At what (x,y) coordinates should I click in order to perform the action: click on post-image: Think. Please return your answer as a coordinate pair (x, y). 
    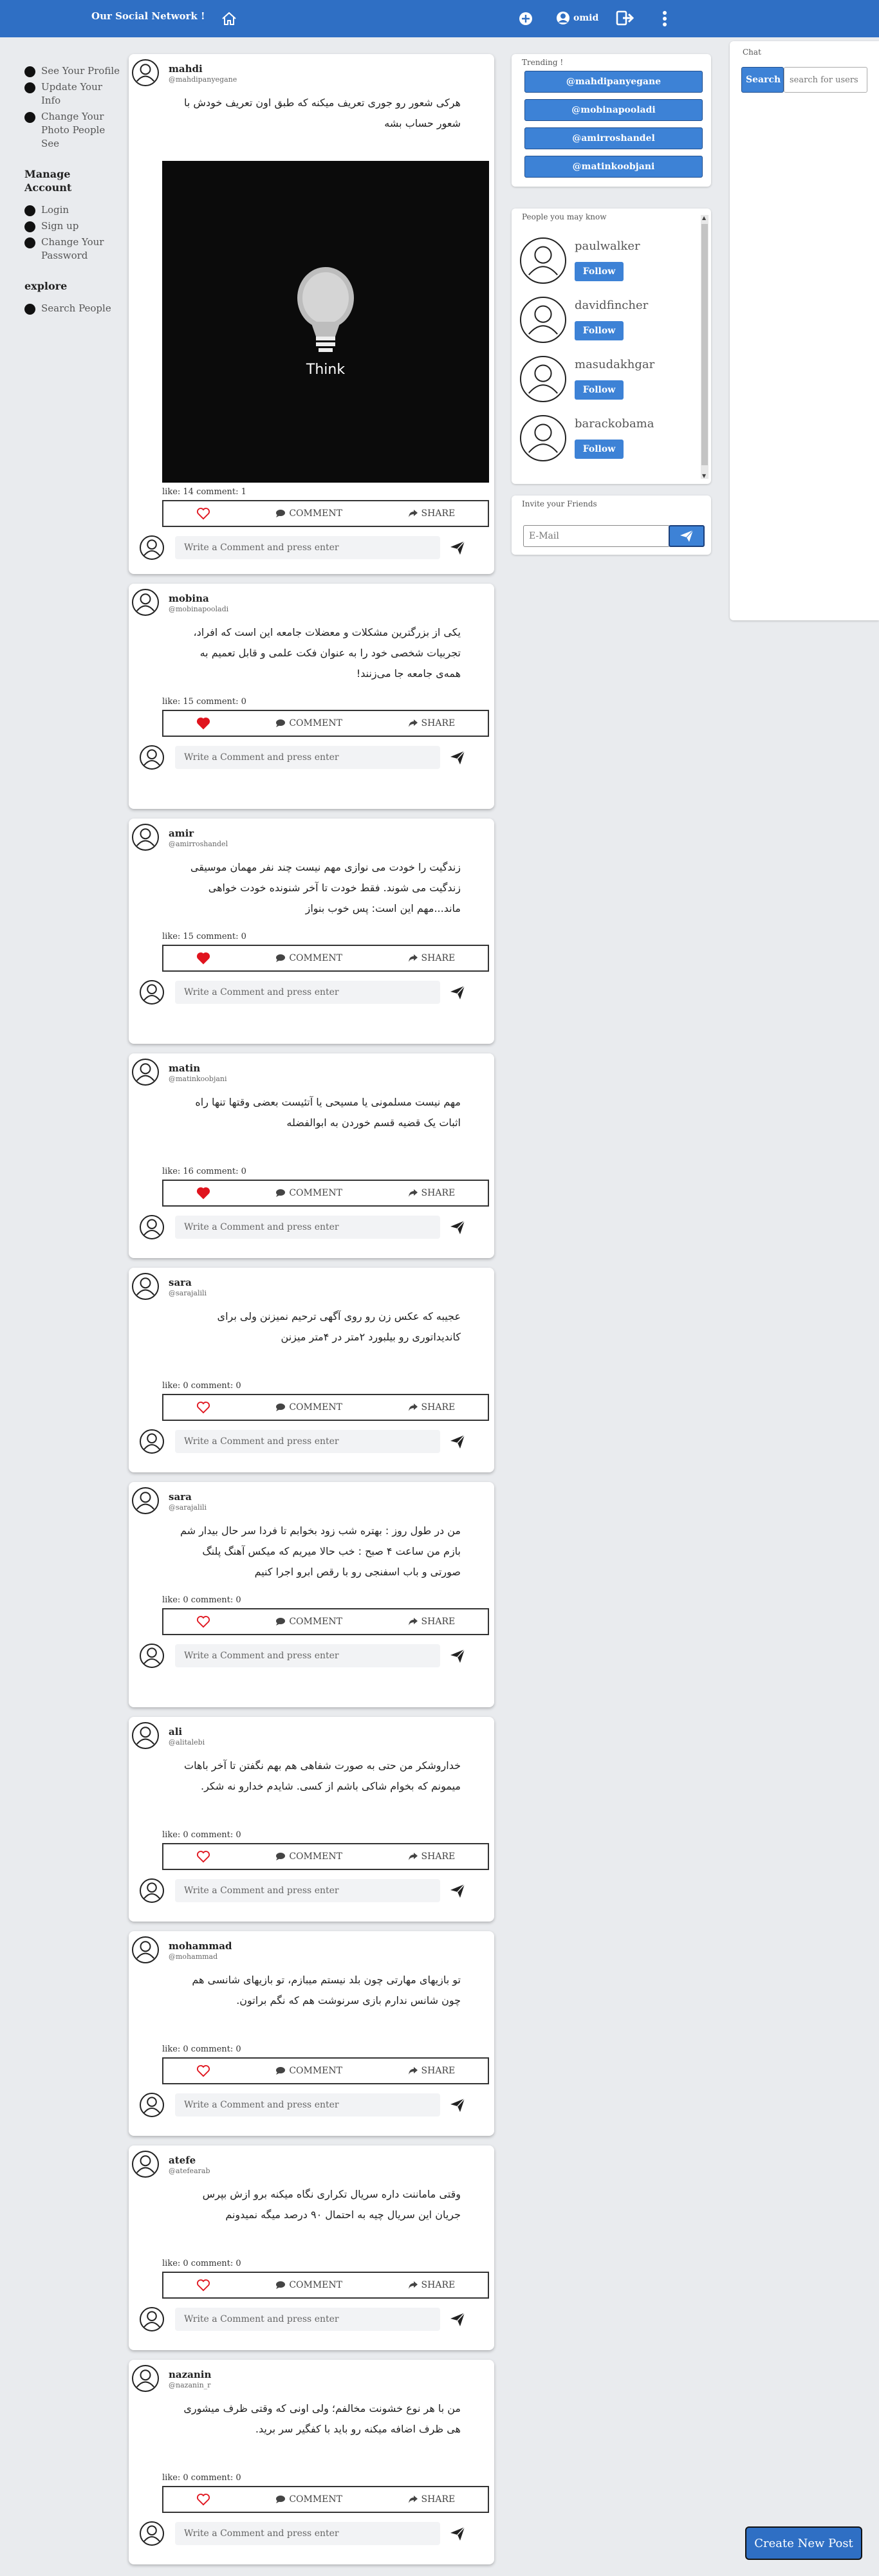
    Looking at the image, I should click on (325, 322).